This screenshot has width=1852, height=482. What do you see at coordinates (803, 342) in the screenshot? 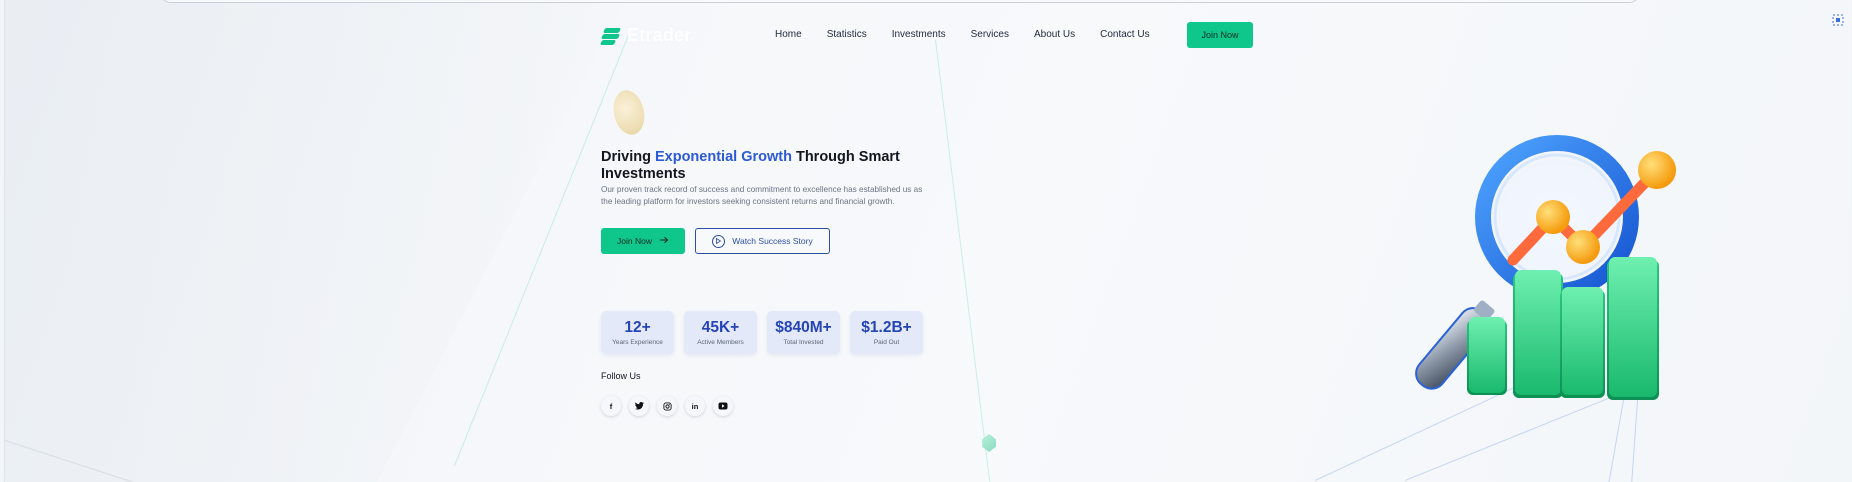
I see `stat-label: Total Invested` at bounding box center [803, 342].